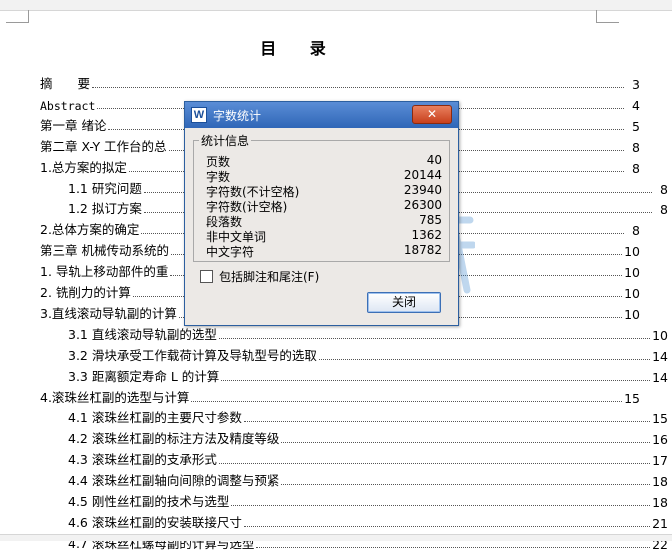 The width and height of the screenshot is (672, 552). What do you see at coordinates (320, 397) in the screenshot?
I see `toc-entry: 4.滚珠丝杠副的选型与计算 15` at bounding box center [320, 397].